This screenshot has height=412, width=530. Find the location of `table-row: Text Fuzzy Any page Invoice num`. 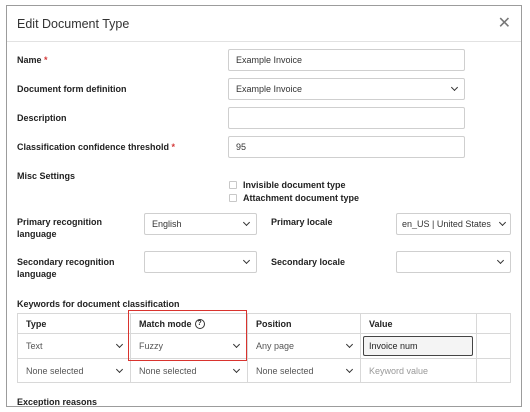

table-row: Text Fuzzy Any page Invoice num is located at coordinates (264, 345).